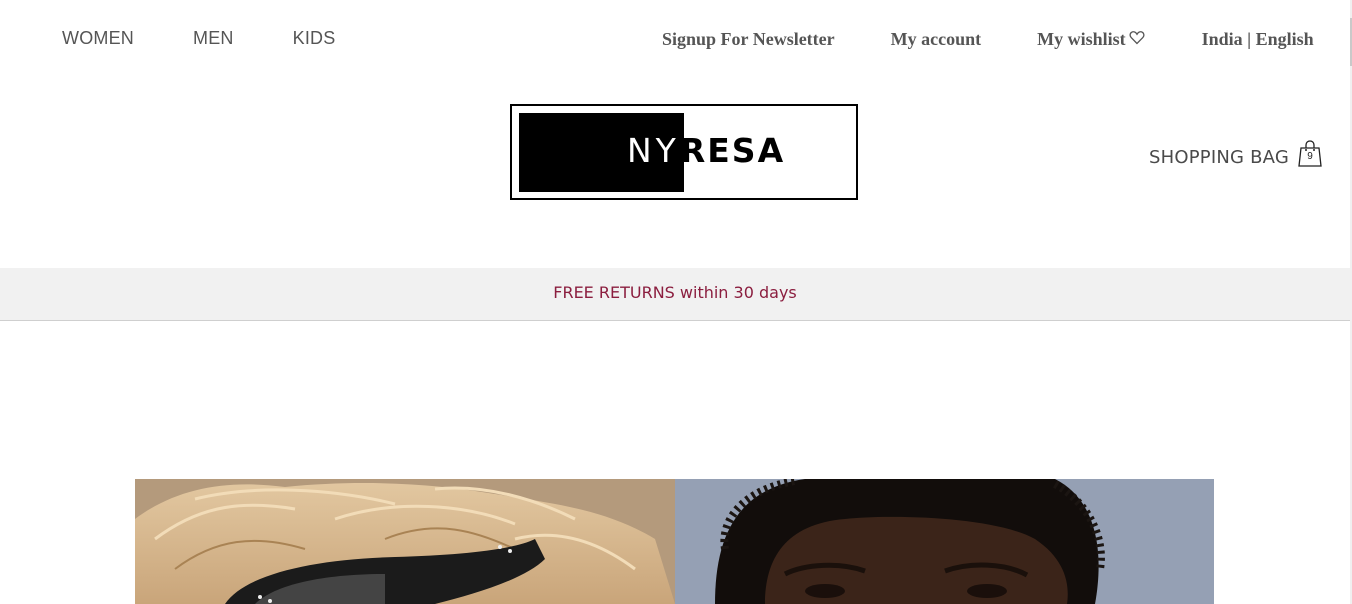 This screenshot has width=1352, height=604. What do you see at coordinates (98, 38) in the screenshot?
I see `nav-women-link: WOMEN` at bounding box center [98, 38].